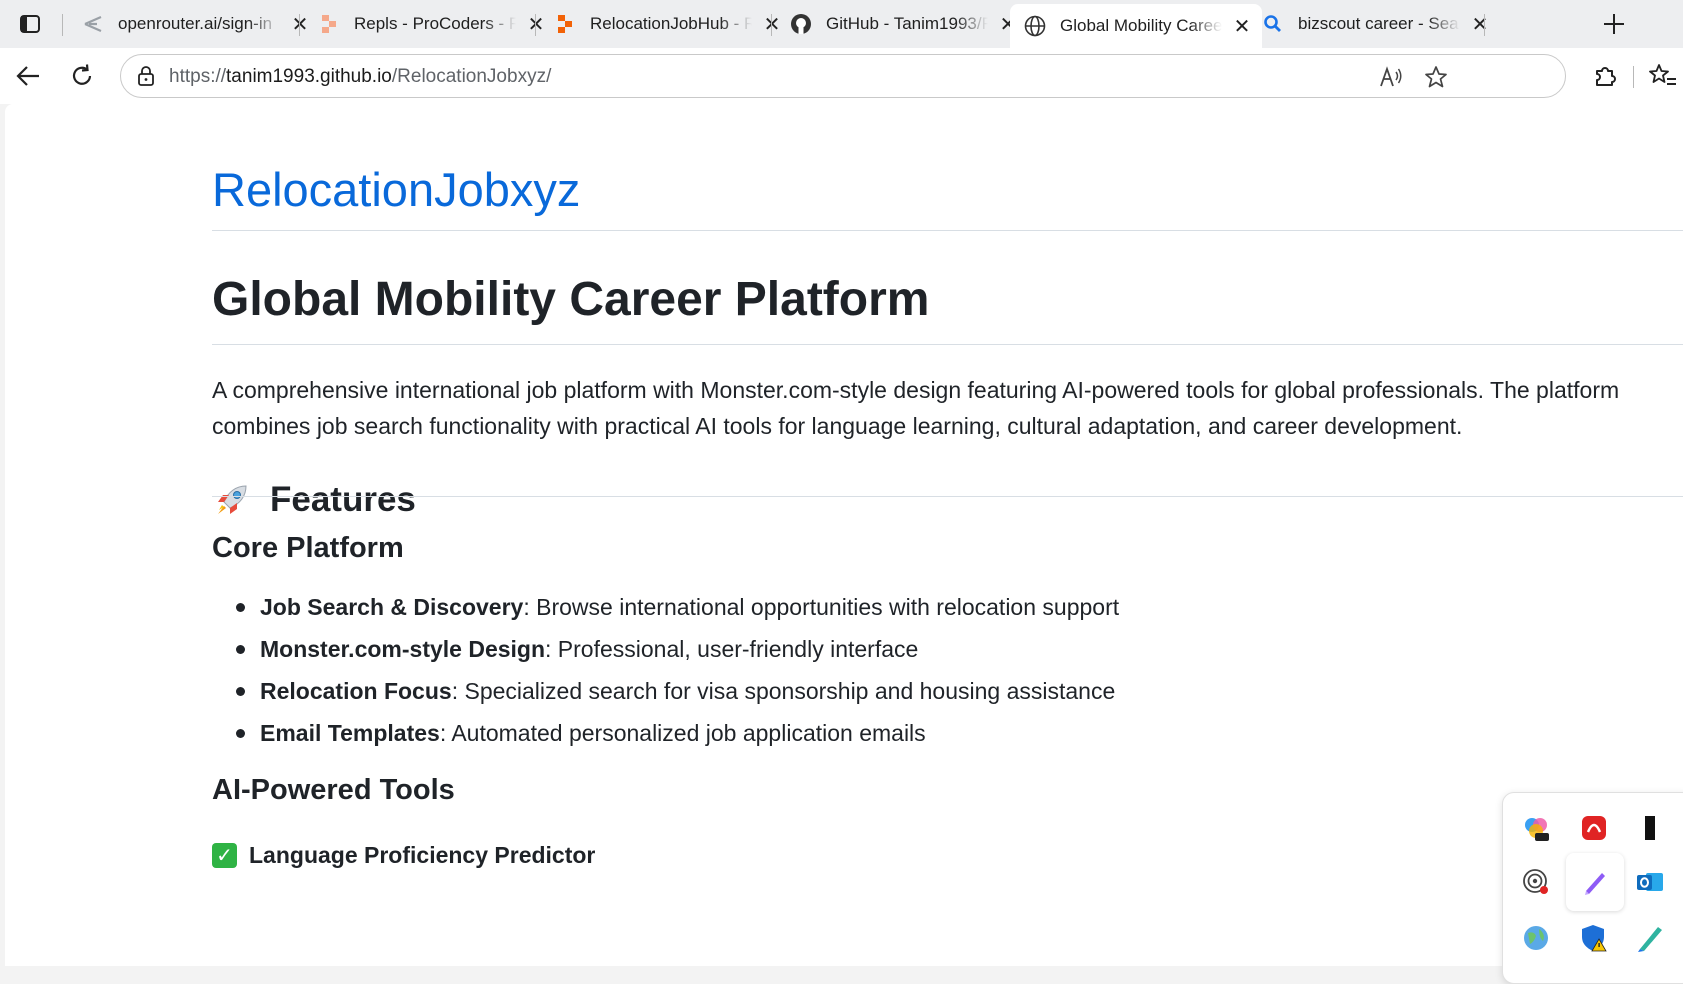 This screenshot has height=984, width=1683. I want to click on sidebar-apps-panel, so click(1592, 888).